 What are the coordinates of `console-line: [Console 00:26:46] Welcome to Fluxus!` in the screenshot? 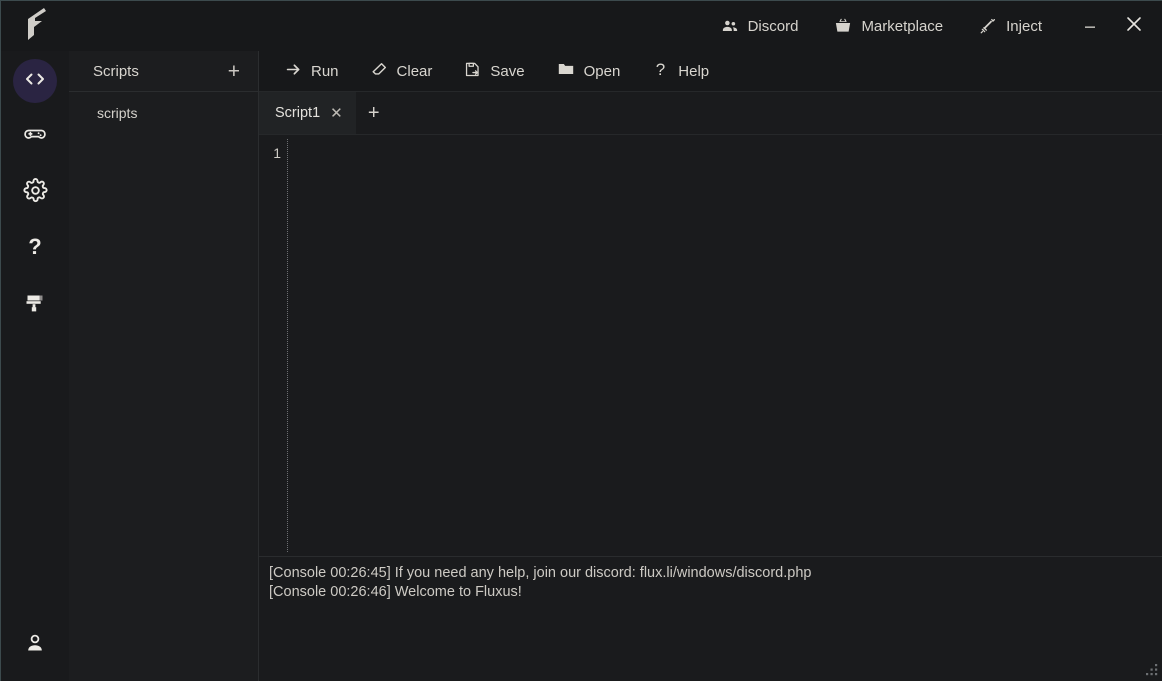 It's located at (395, 591).